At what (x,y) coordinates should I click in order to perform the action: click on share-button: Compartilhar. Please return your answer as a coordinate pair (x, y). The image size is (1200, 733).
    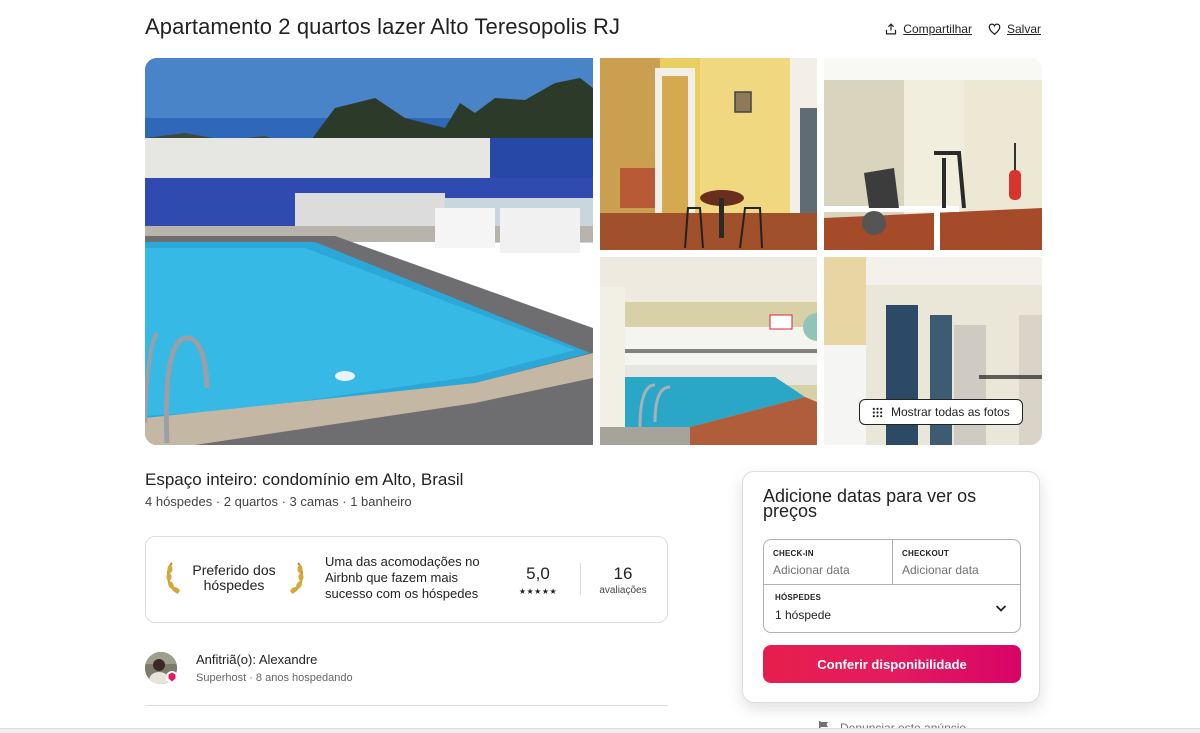
    Looking at the image, I should click on (928, 29).